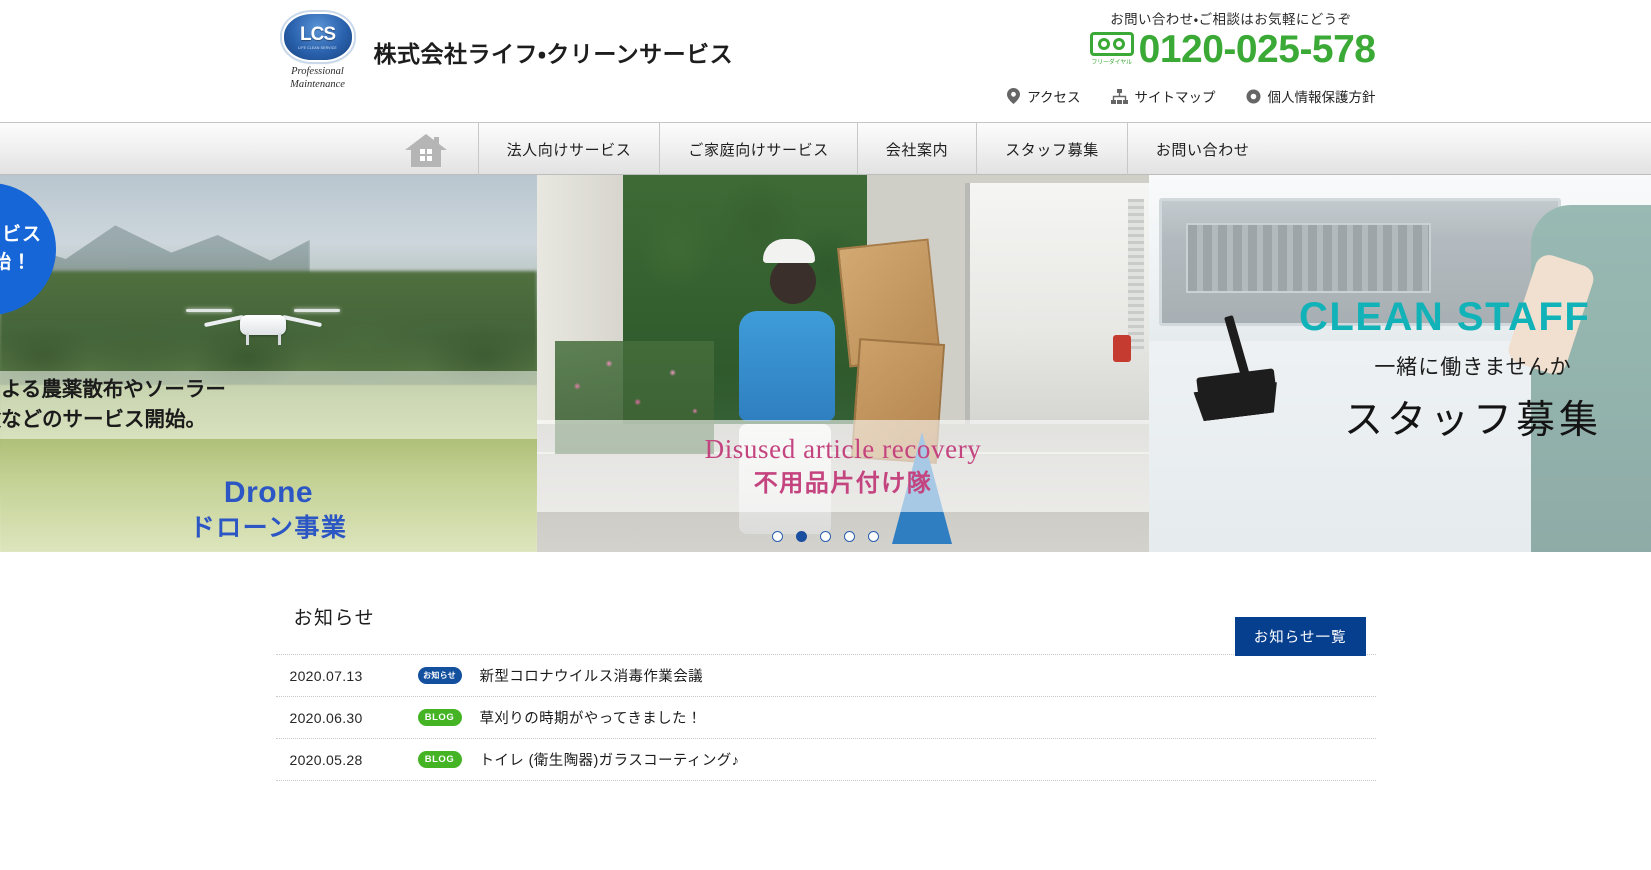 The height and width of the screenshot is (870, 1651). What do you see at coordinates (825, 760) in the screenshot?
I see `news-row: 2020.05.28 BLOG トイレ (衛生陶器)ガラスコーティング♪` at bounding box center [825, 760].